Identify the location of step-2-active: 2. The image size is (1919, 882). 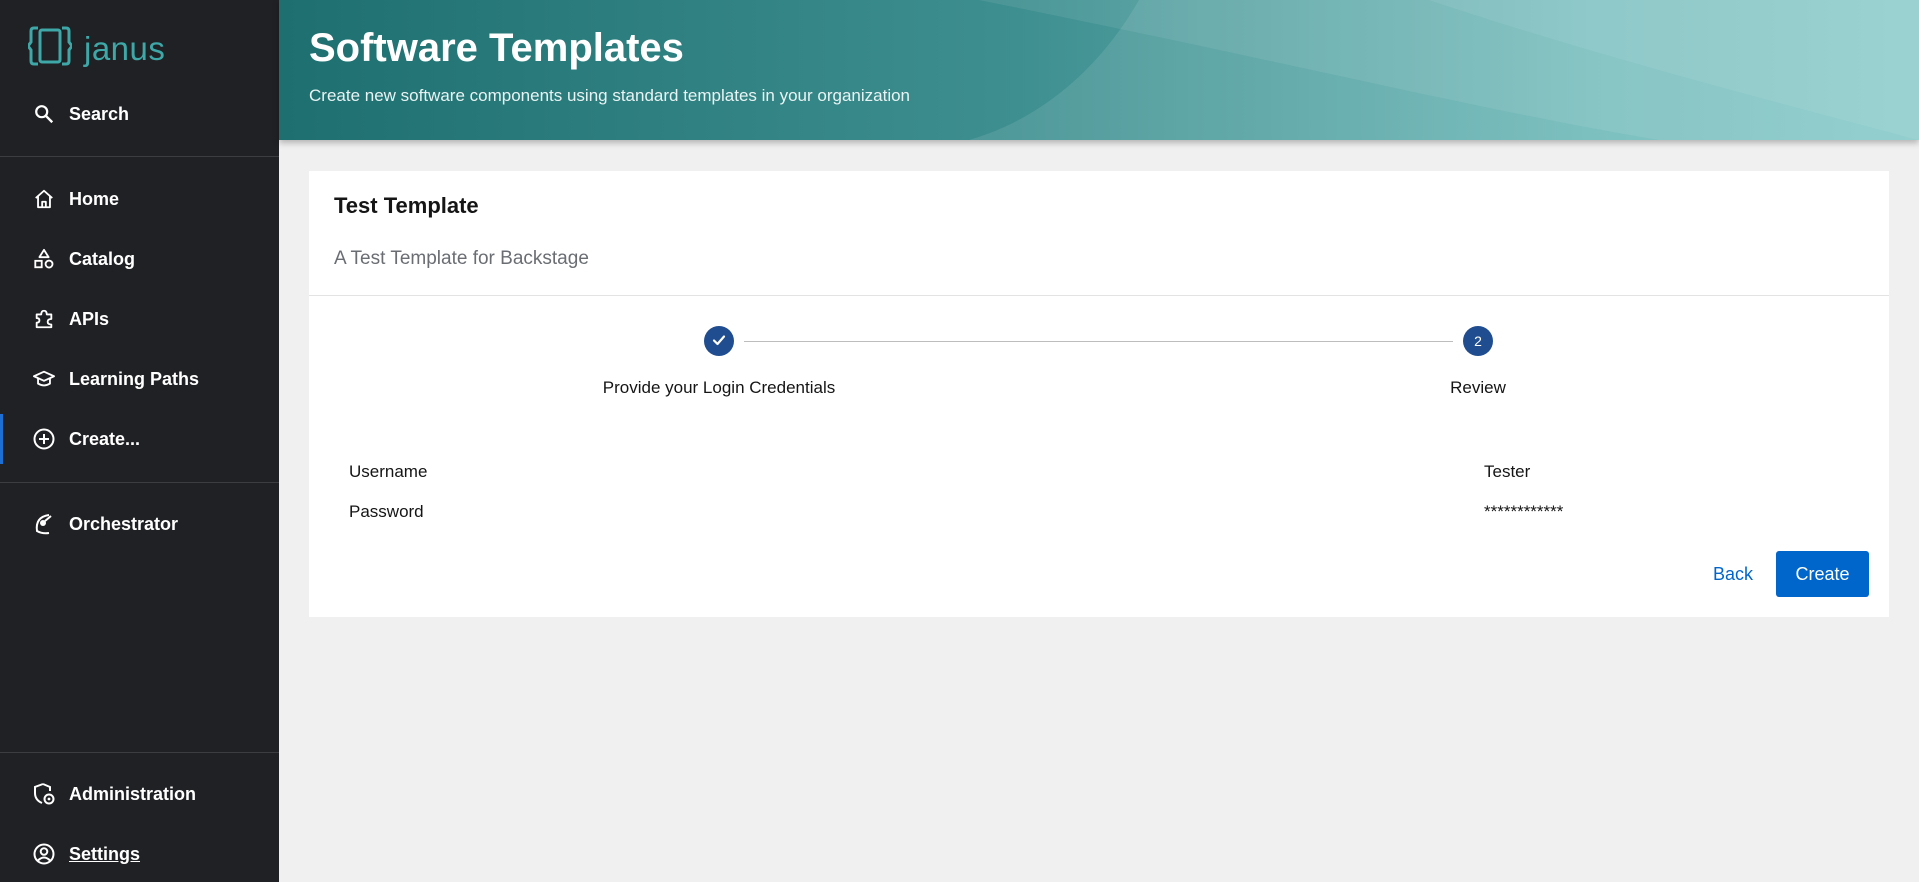
(1478, 341).